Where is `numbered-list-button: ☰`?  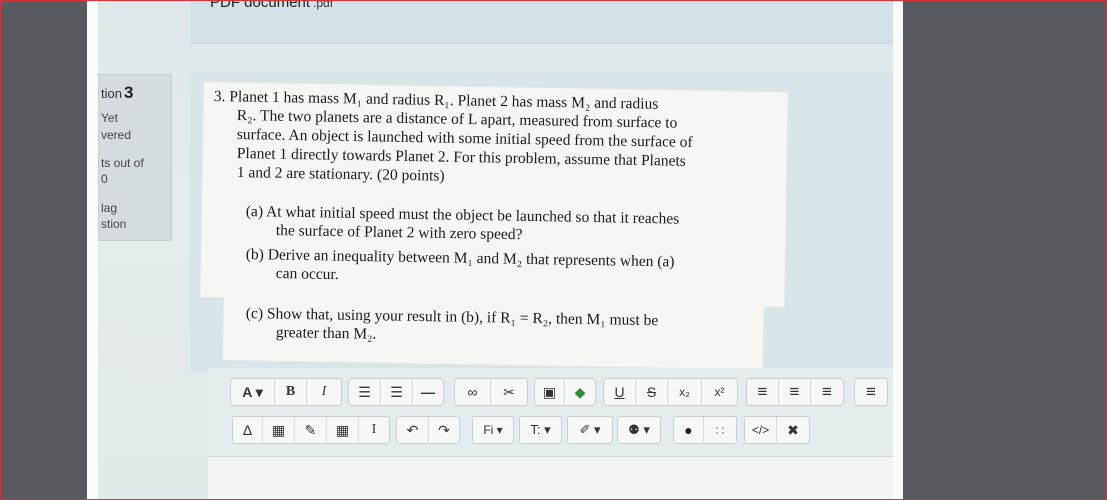 numbered-list-button: ☰ is located at coordinates (397, 392).